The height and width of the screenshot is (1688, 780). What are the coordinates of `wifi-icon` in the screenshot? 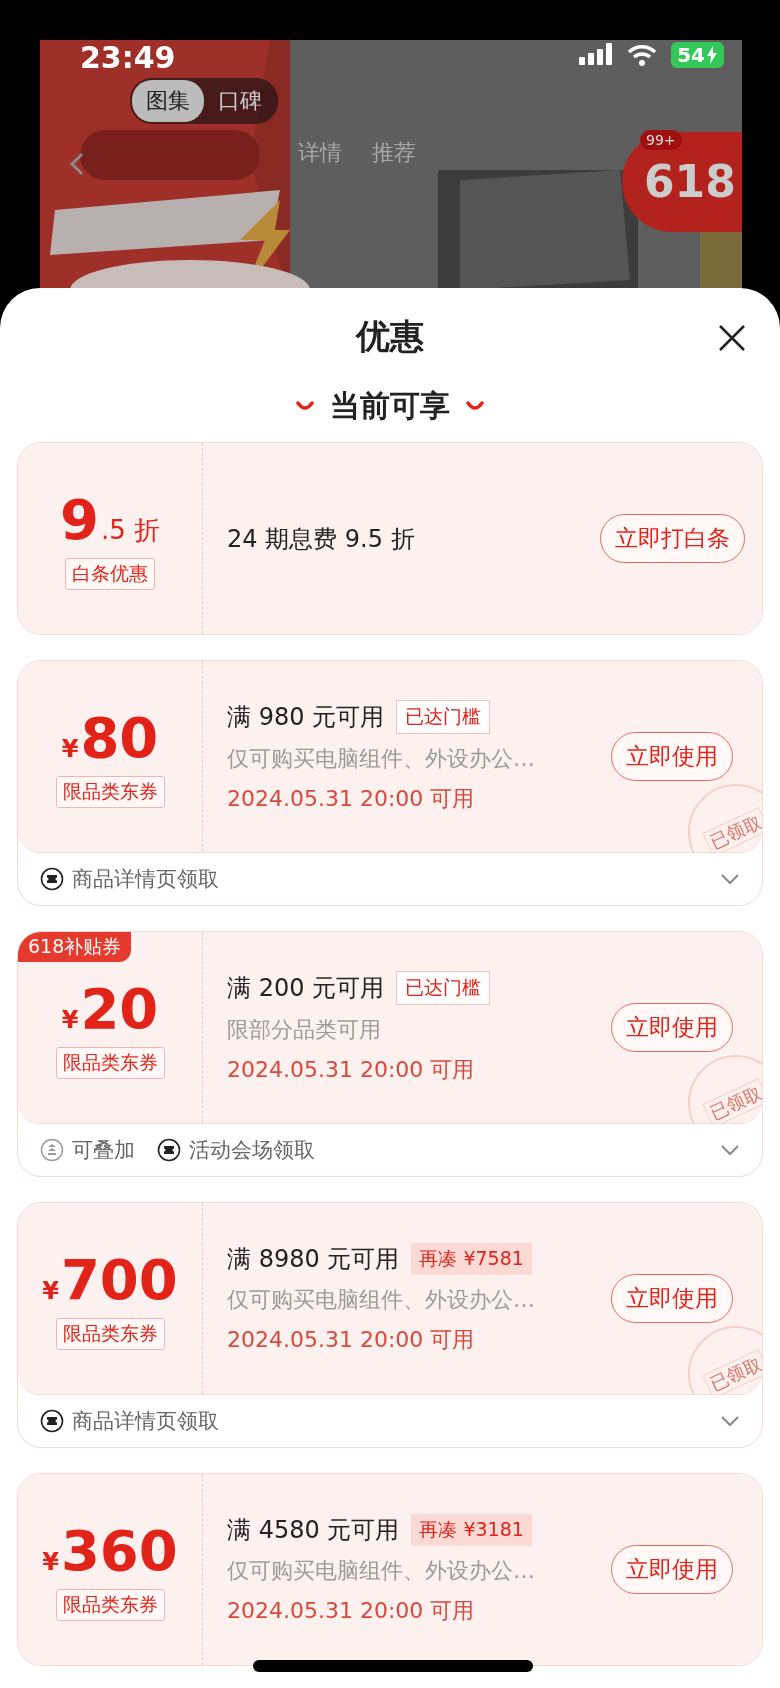 It's located at (642, 55).